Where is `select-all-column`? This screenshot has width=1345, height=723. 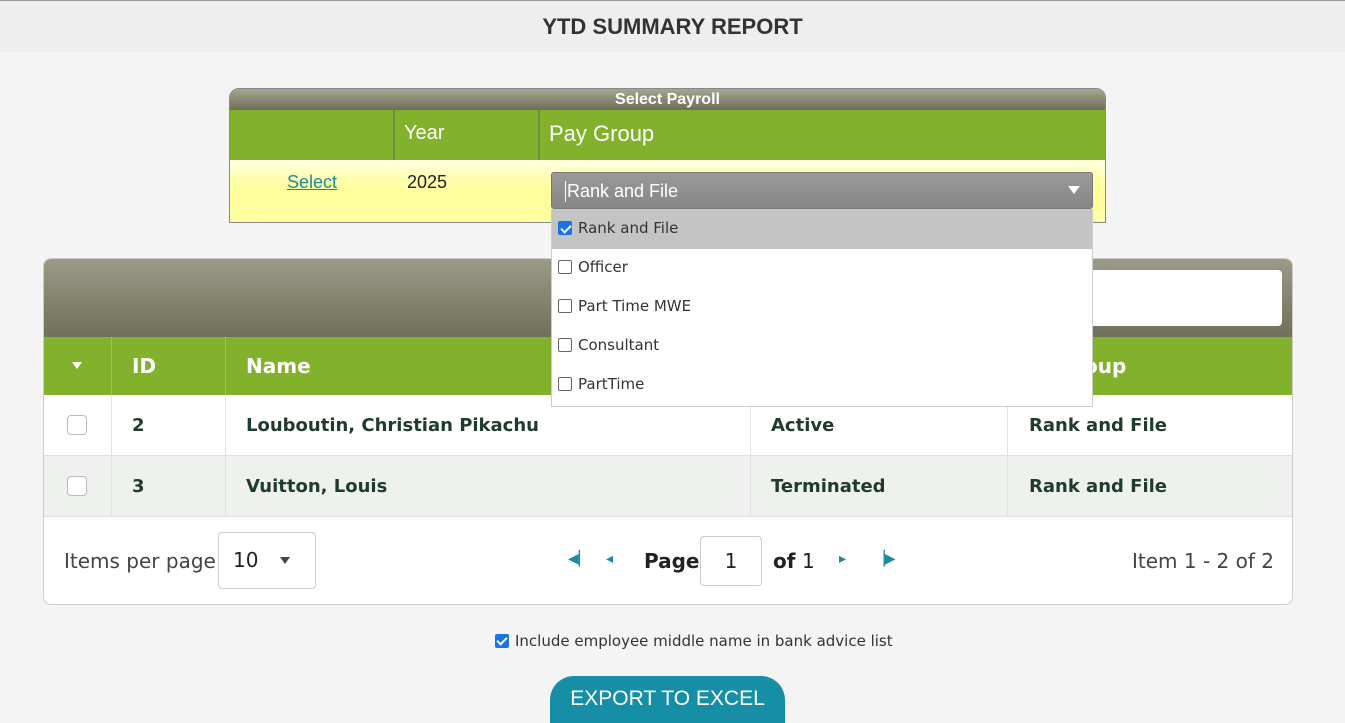
select-all-column is located at coordinates (78, 366).